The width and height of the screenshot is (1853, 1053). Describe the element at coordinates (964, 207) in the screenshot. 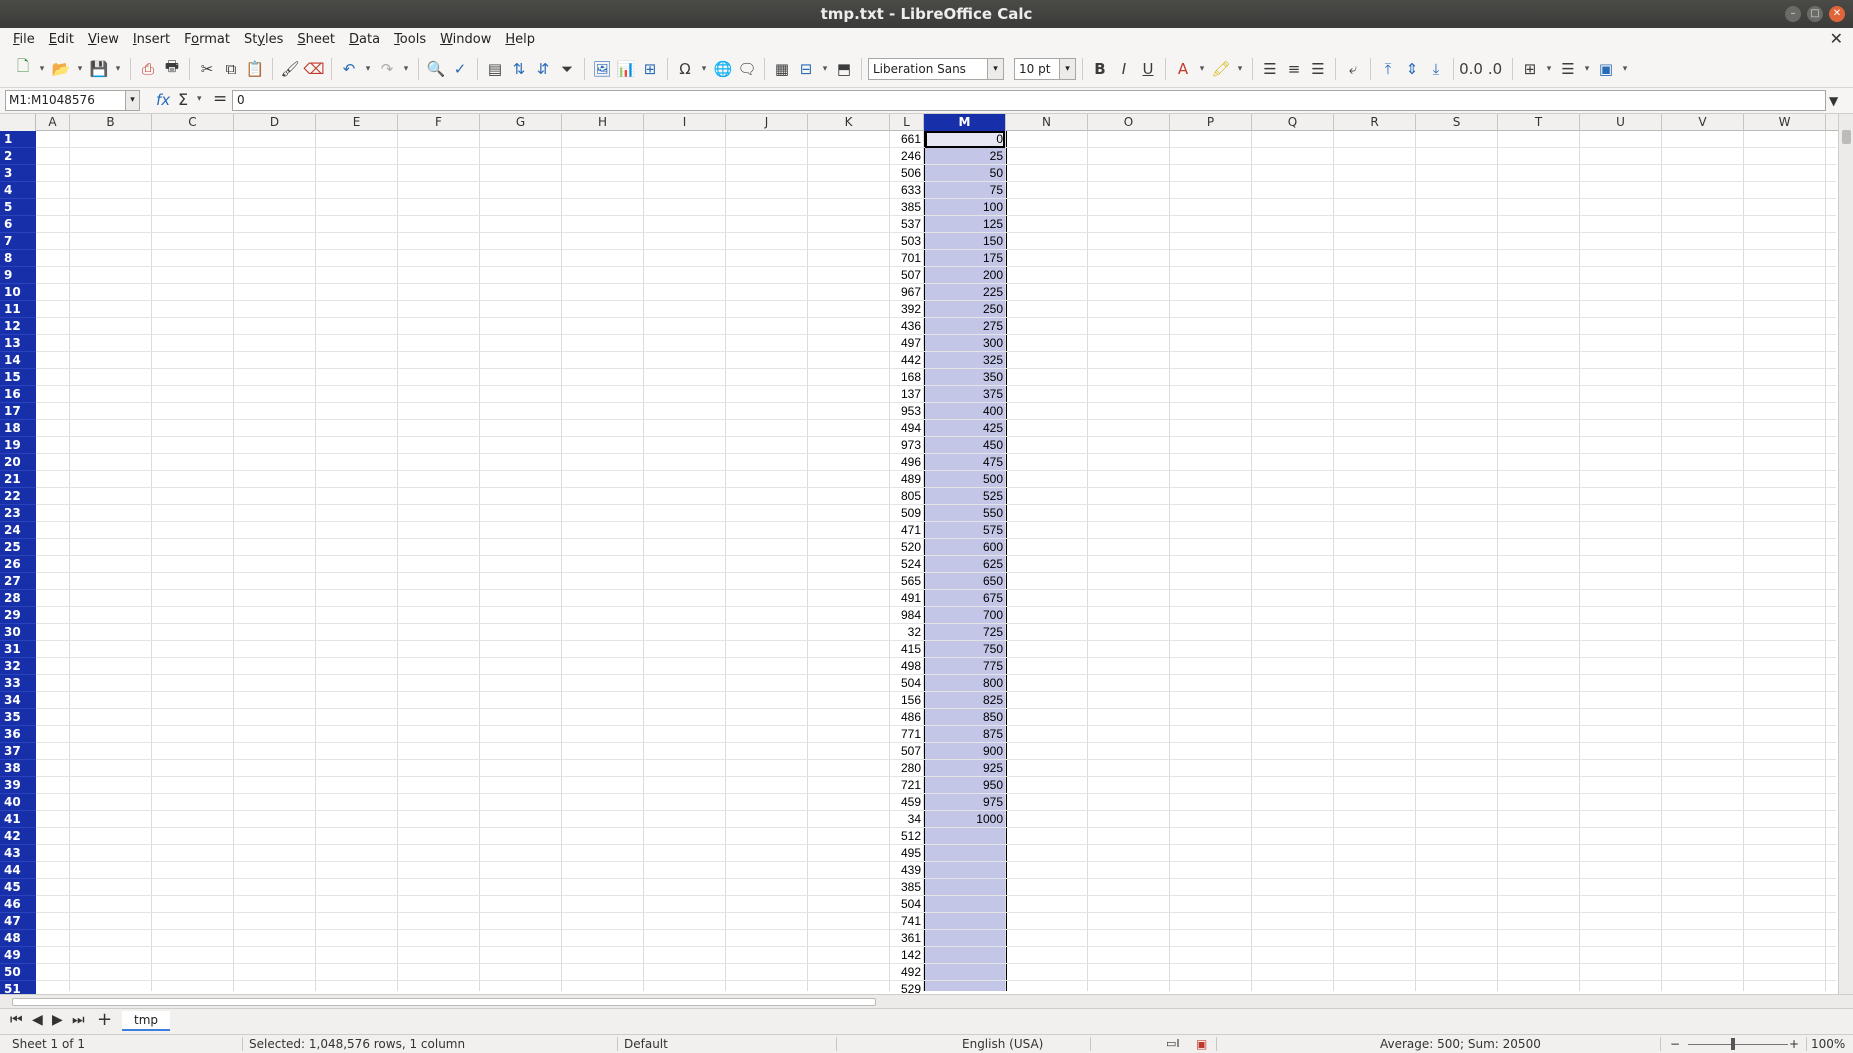

I see `cell-column-m: 100` at that location.